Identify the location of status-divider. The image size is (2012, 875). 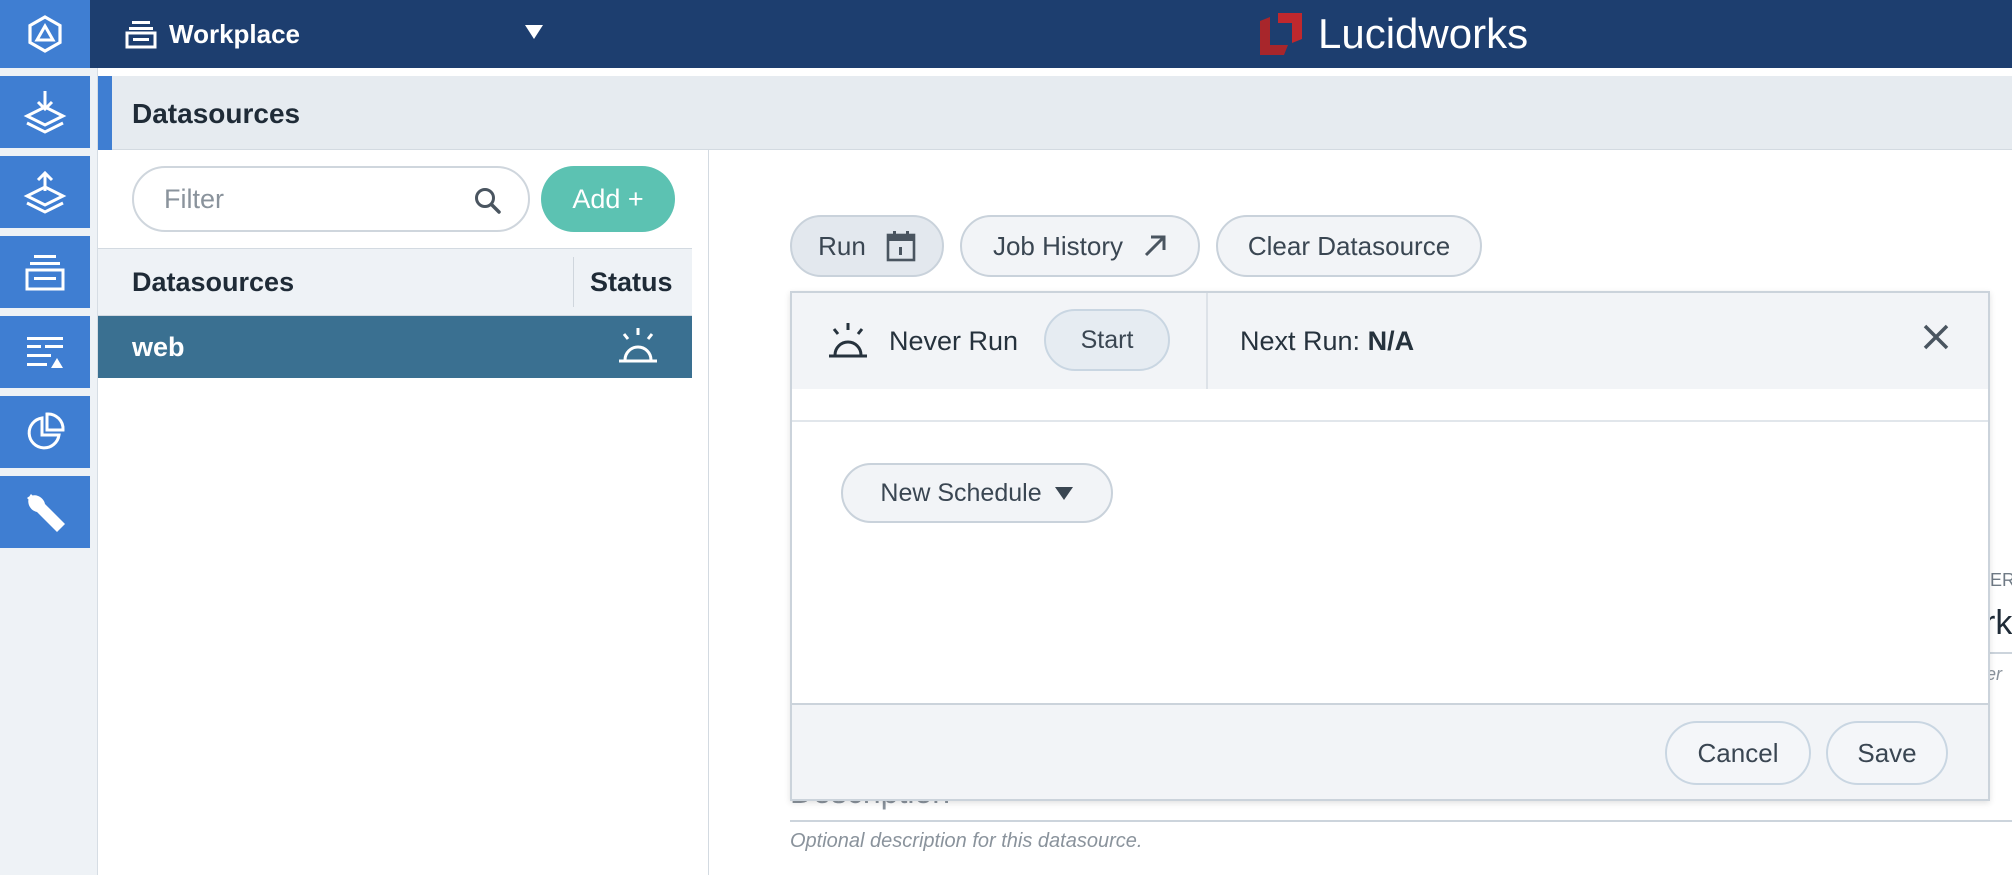
(1207, 341).